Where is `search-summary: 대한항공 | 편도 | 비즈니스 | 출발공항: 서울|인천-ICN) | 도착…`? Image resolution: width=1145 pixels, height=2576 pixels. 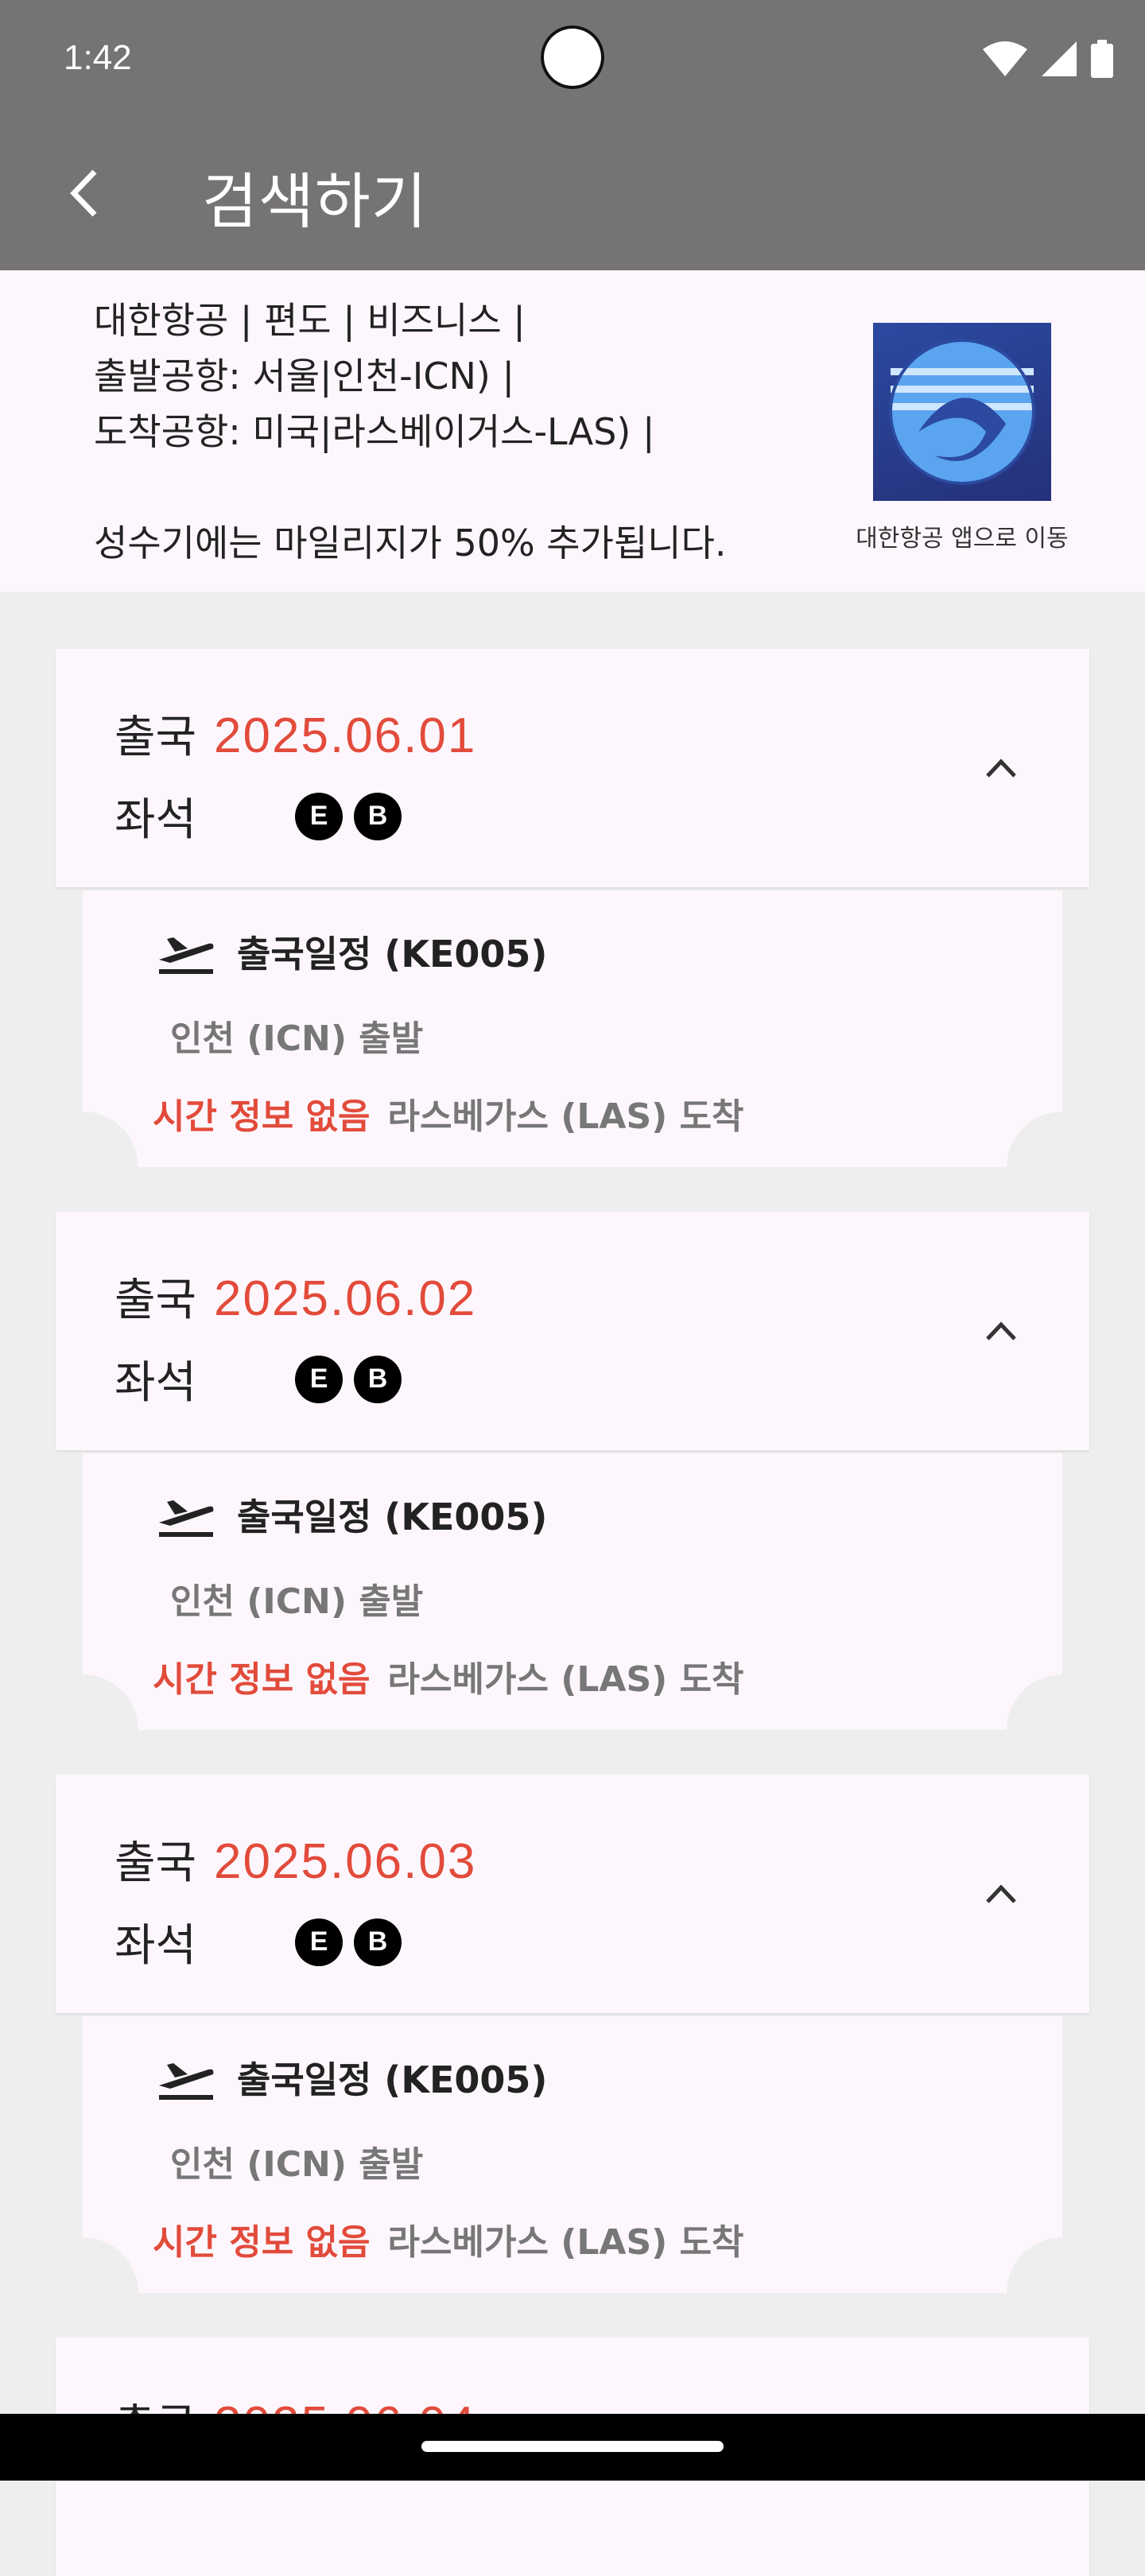
search-summary: 대한항공 | 편도 | 비즈니스 | 출발공항: 서울|인천-ICN) | 도착… is located at coordinates (572, 431).